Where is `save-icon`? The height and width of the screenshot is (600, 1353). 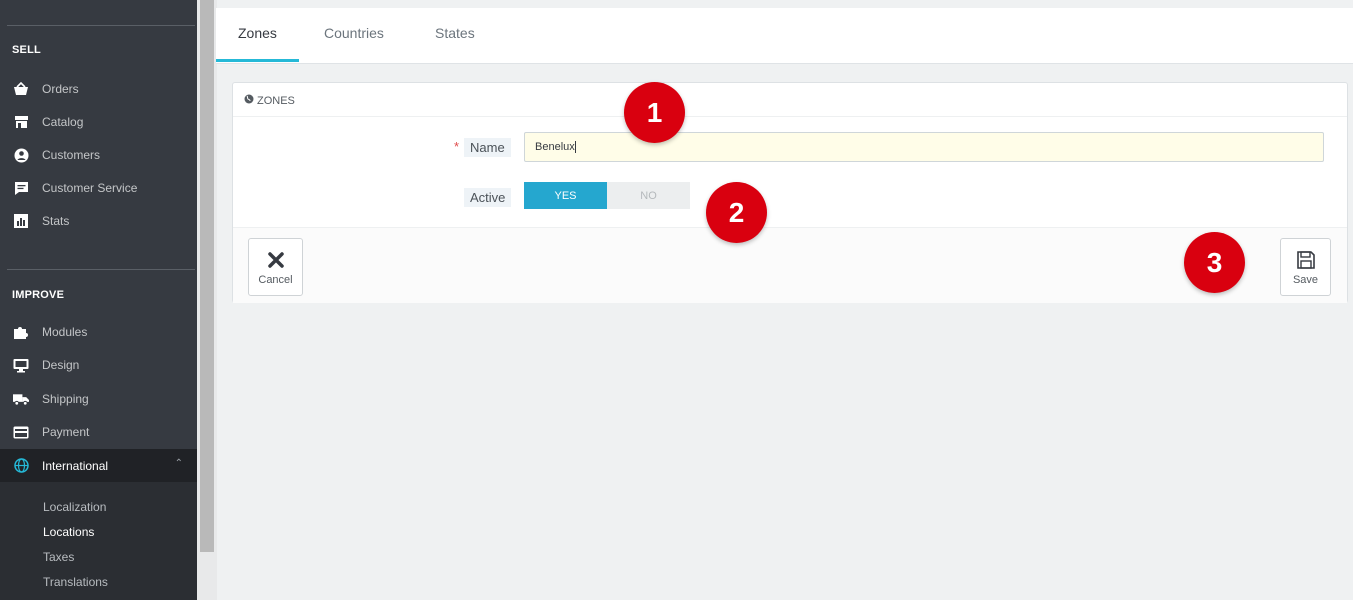 save-icon is located at coordinates (1306, 260).